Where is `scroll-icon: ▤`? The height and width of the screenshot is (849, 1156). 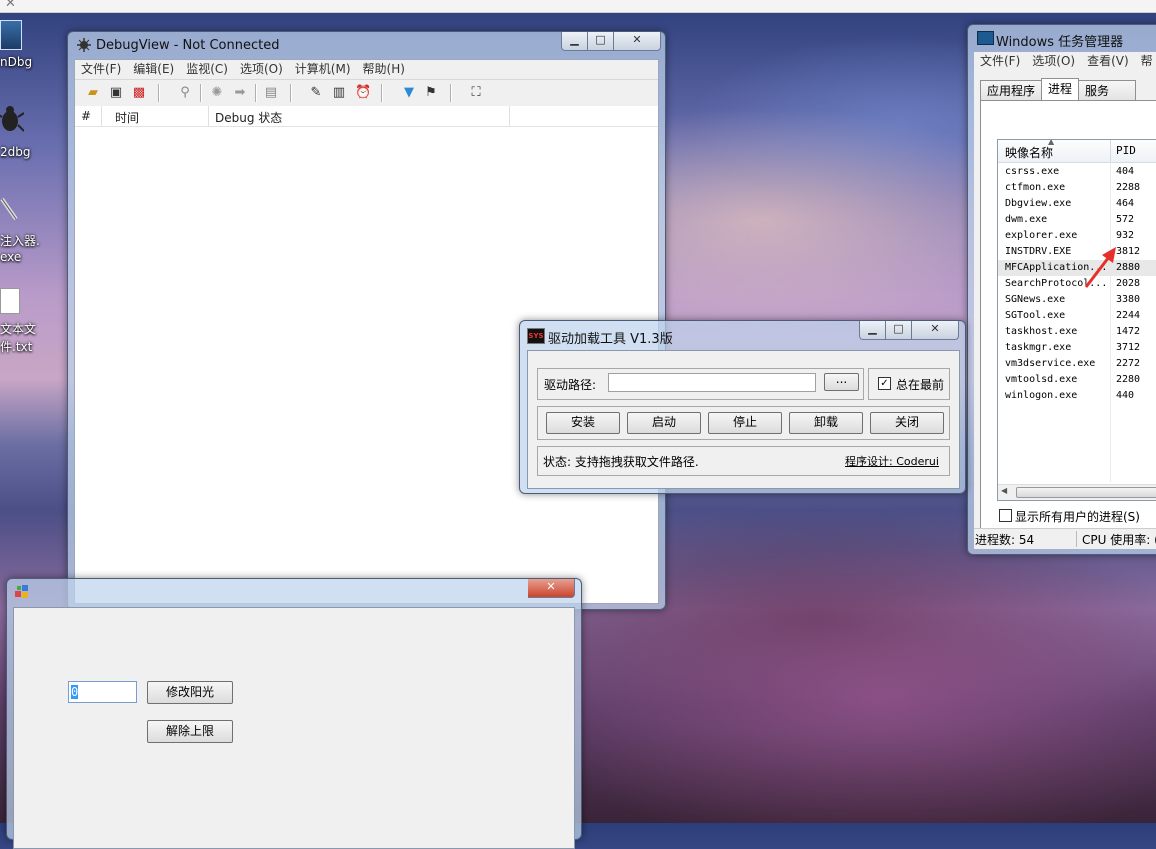 scroll-icon: ▤ is located at coordinates (271, 93).